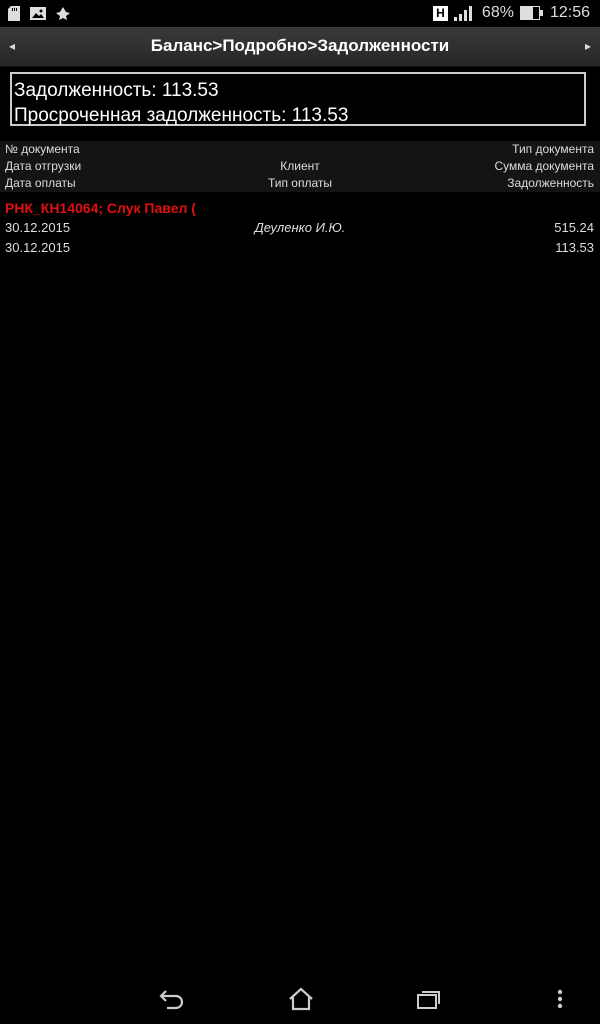 The height and width of the screenshot is (1024, 600). Describe the element at coordinates (116, 90) in the screenshot. I see `debt-total: Задолженность: 113.53` at that location.